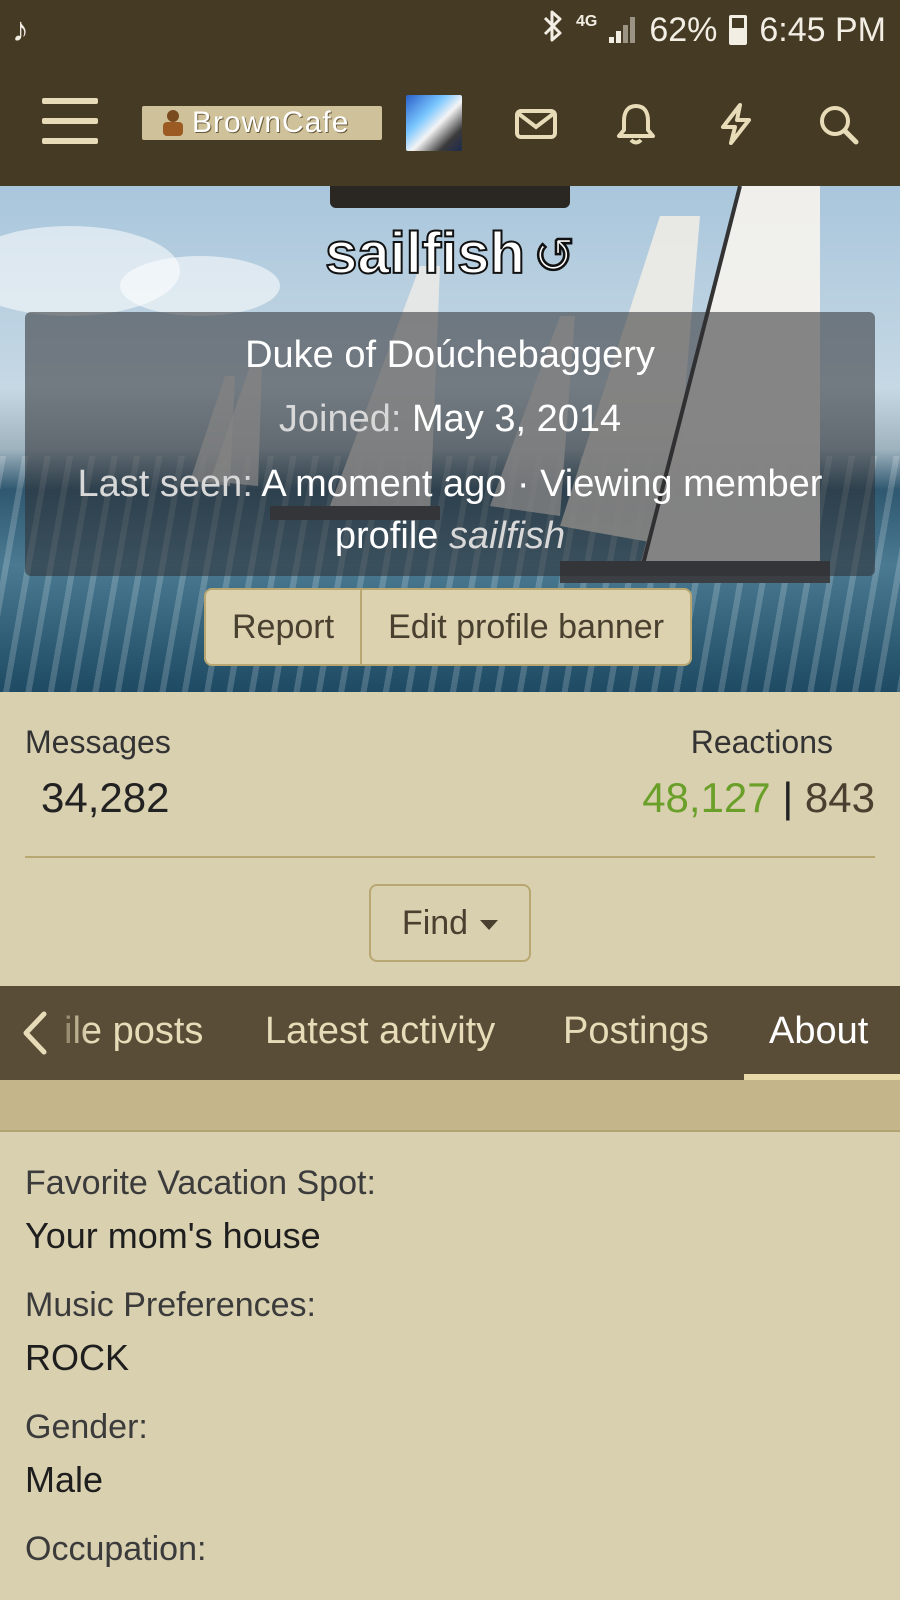  Describe the element at coordinates (165, 484) in the screenshot. I see `last-seen-label: Last seen:` at that location.